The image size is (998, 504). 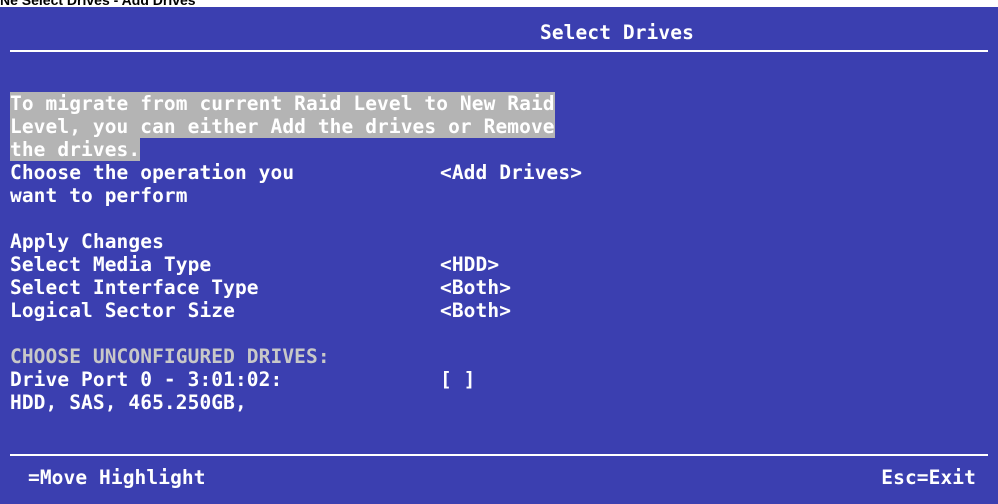 What do you see at coordinates (170, 356) in the screenshot?
I see `unconfigured-drives-header: CHOOSE UNCONFIGURED DRIVES:` at bounding box center [170, 356].